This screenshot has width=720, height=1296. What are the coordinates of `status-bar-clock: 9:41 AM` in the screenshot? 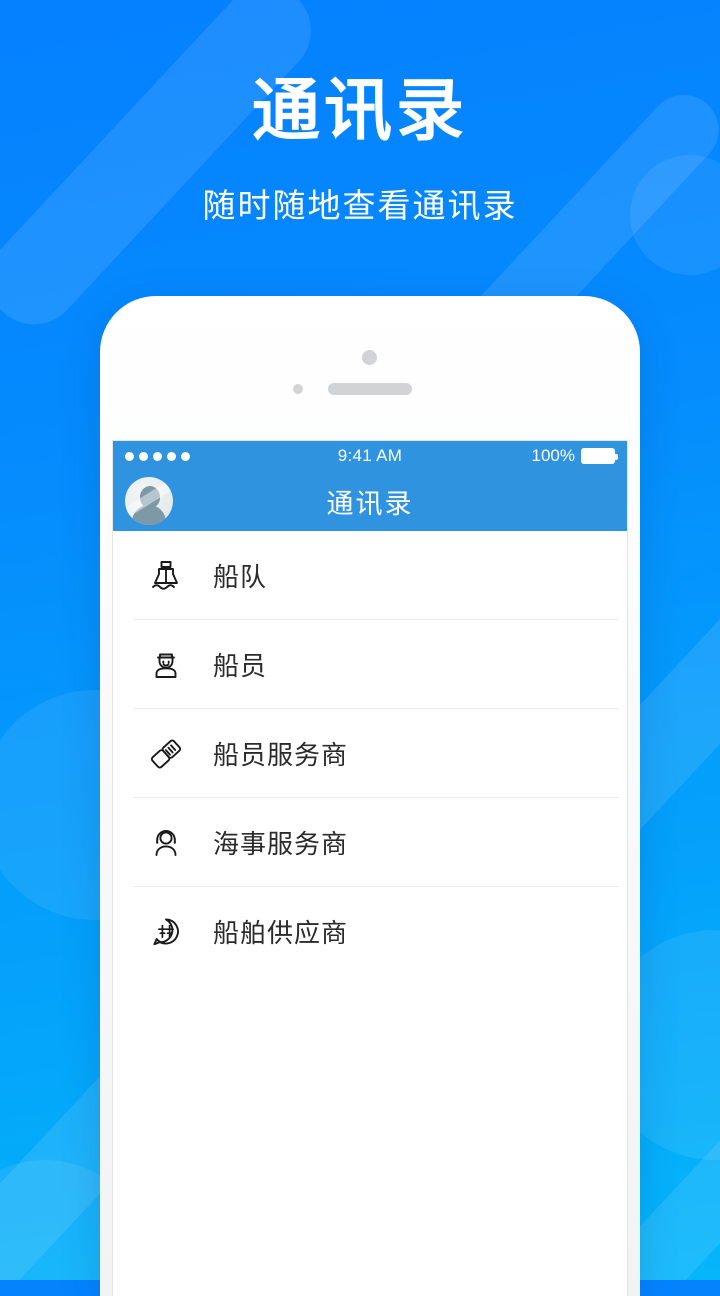 It's located at (370, 455).